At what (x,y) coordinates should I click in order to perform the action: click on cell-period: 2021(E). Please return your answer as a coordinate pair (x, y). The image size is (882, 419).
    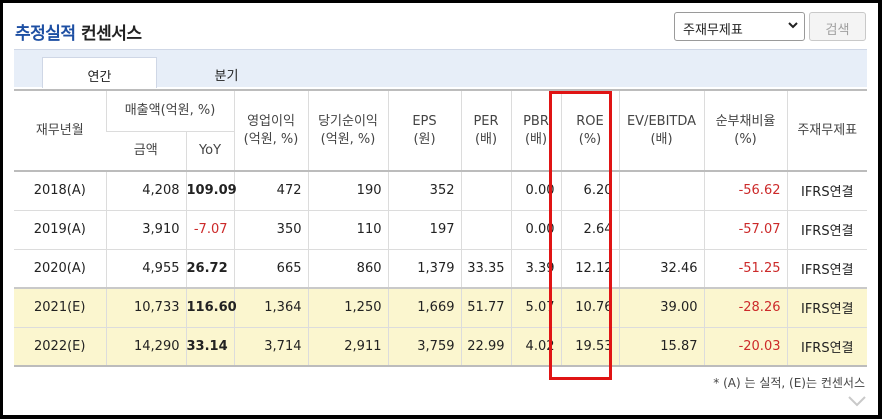
    Looking at the image, I should click on (60, 307).